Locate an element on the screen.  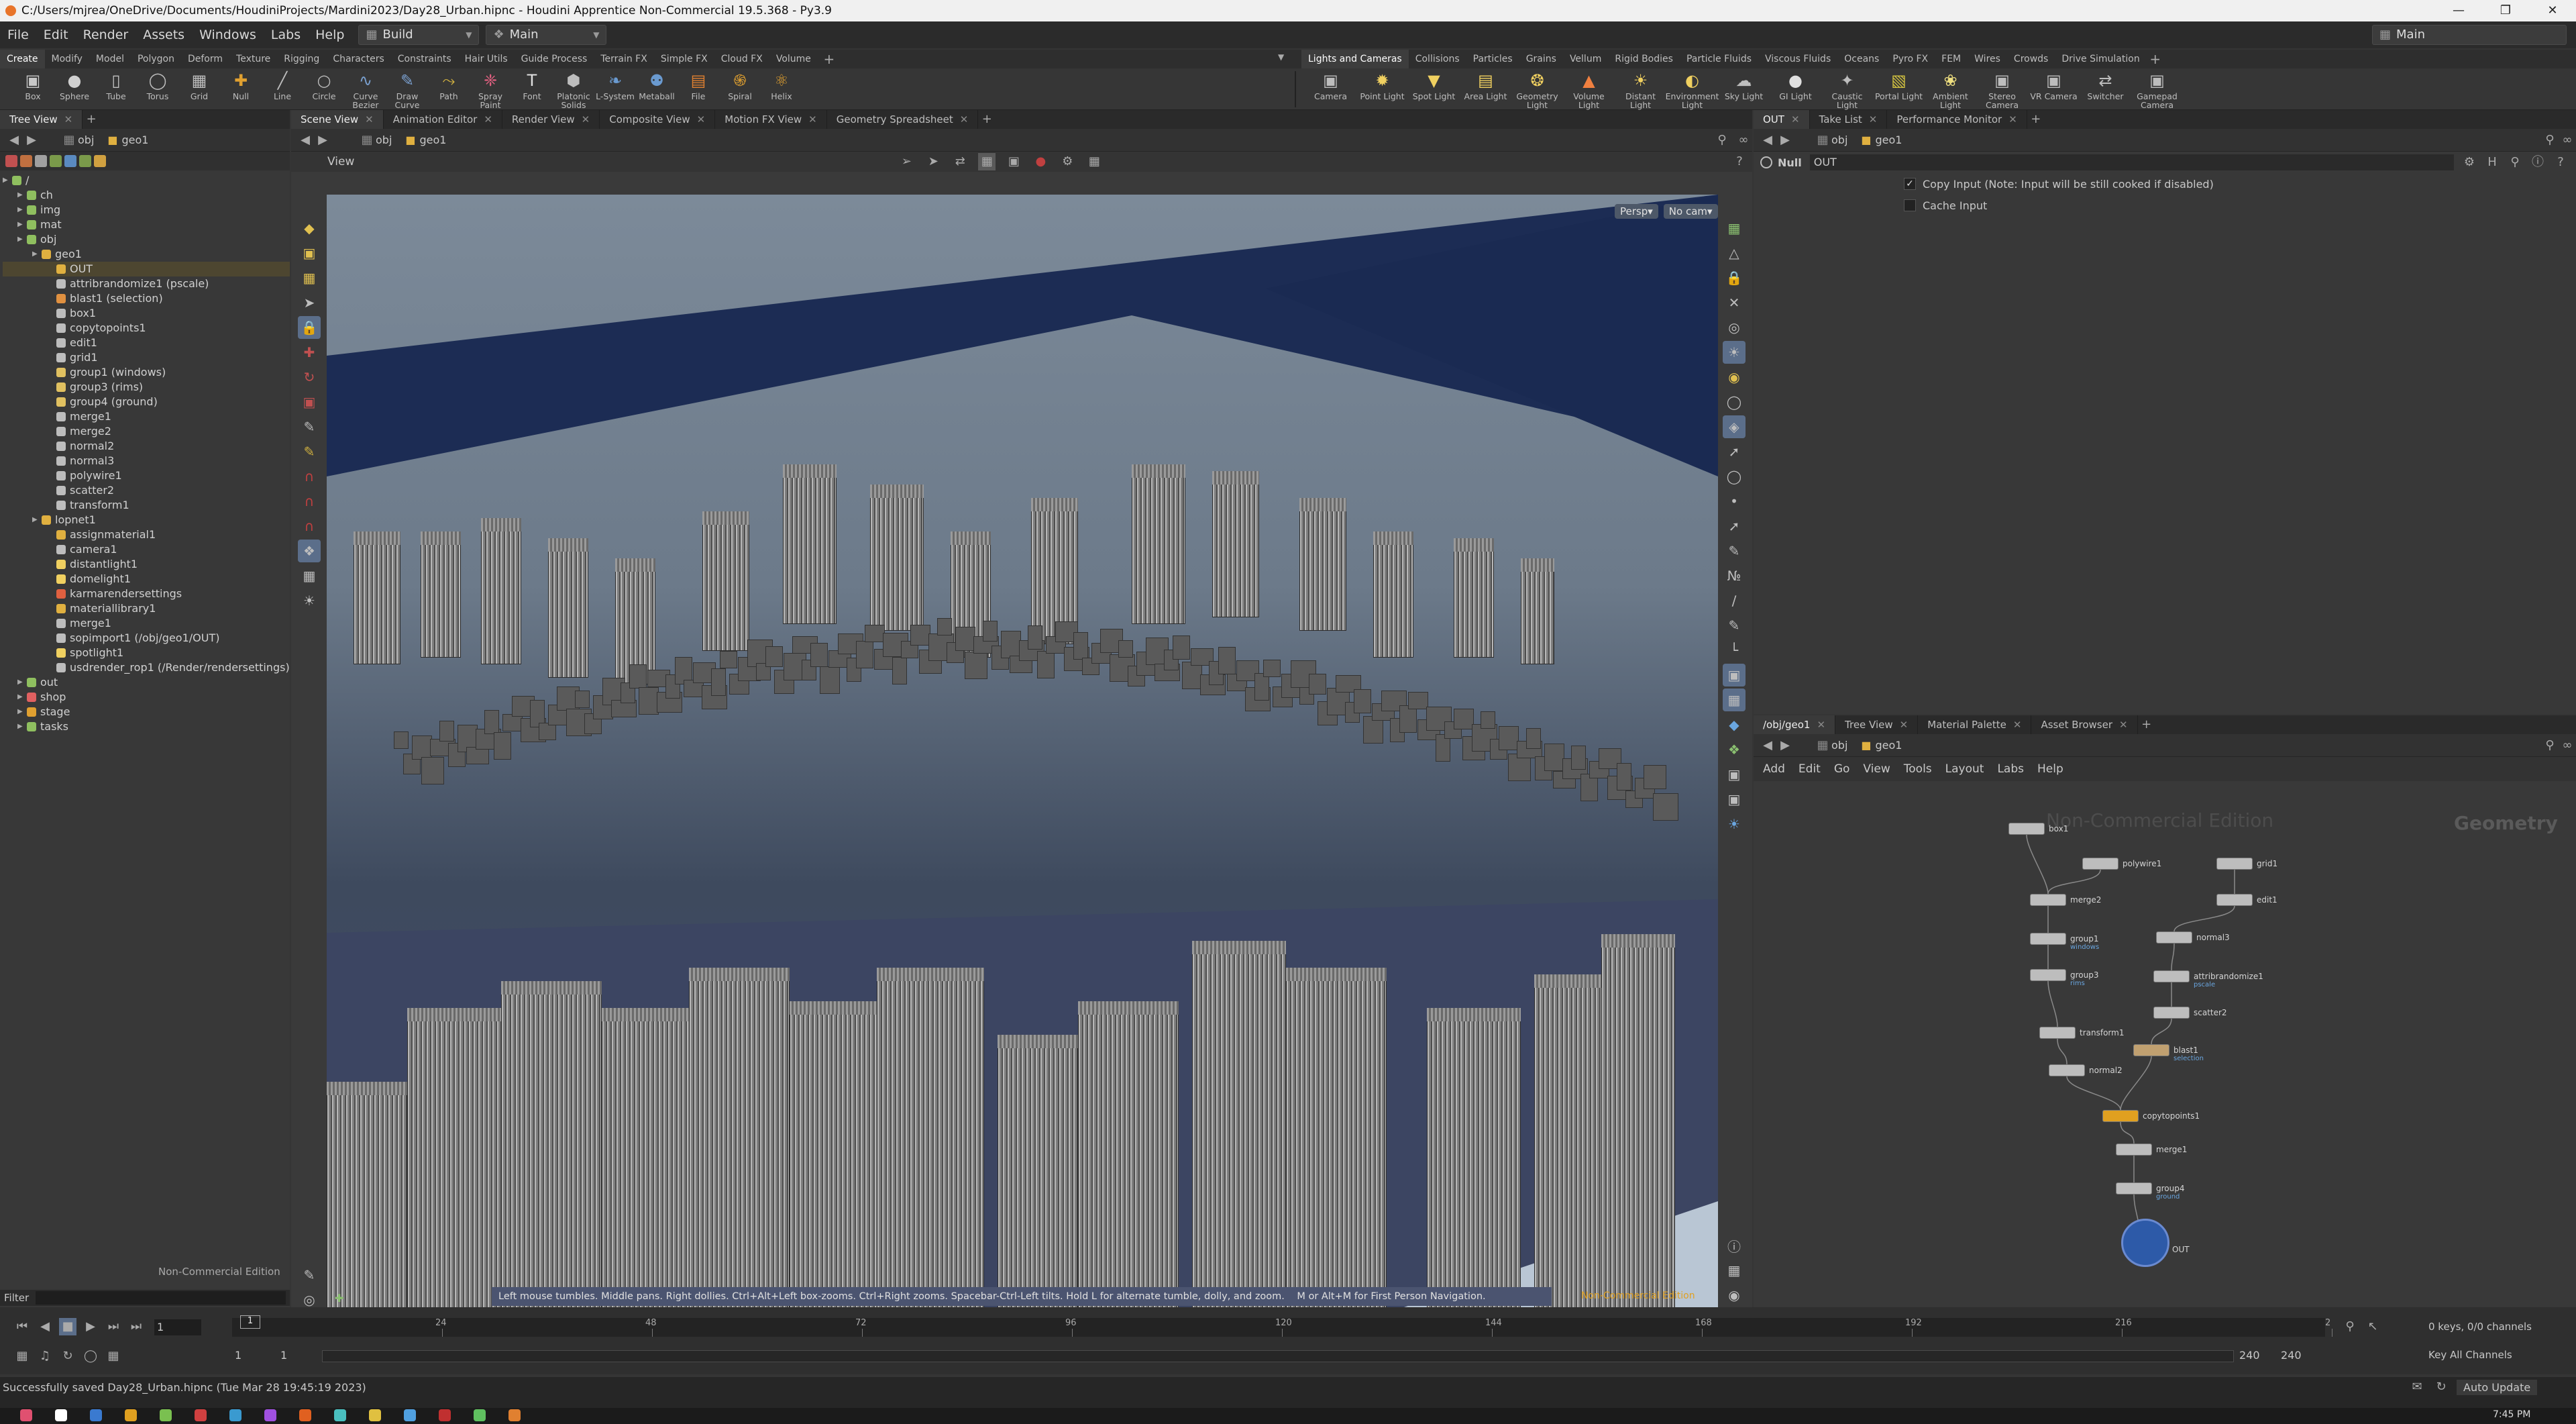
filter-green-icon is located at coordinates (56, 161).